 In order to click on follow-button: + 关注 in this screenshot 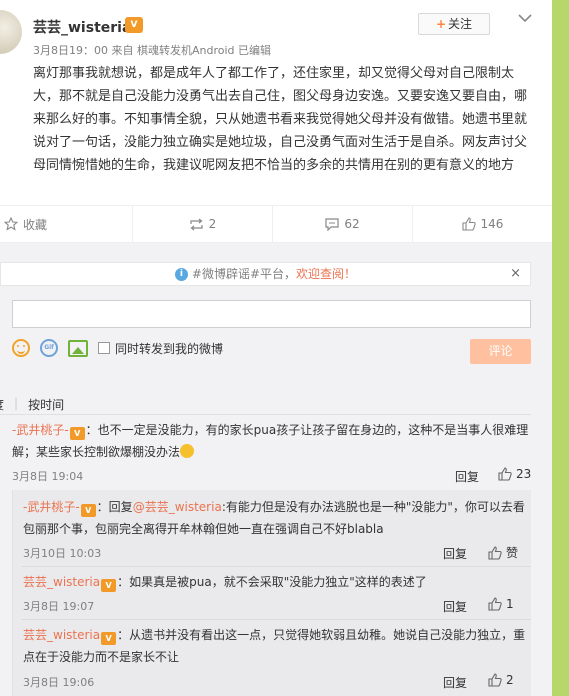, I will do `click(454, 24)`.